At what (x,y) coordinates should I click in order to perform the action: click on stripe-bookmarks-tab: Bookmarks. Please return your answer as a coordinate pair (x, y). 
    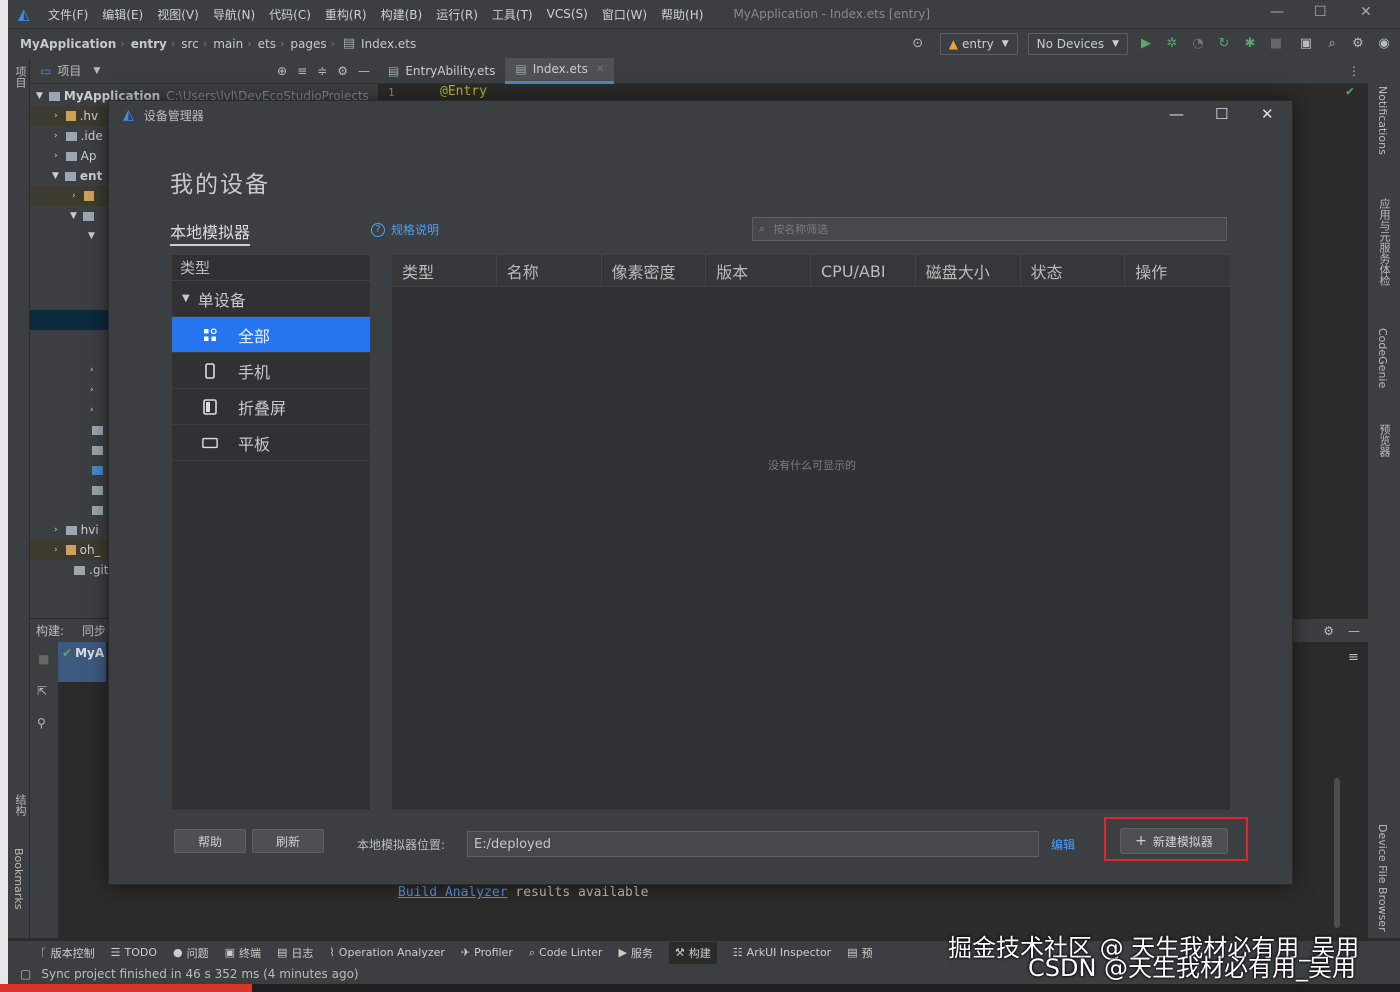
    Looking at the image, I should click on (18, 878).